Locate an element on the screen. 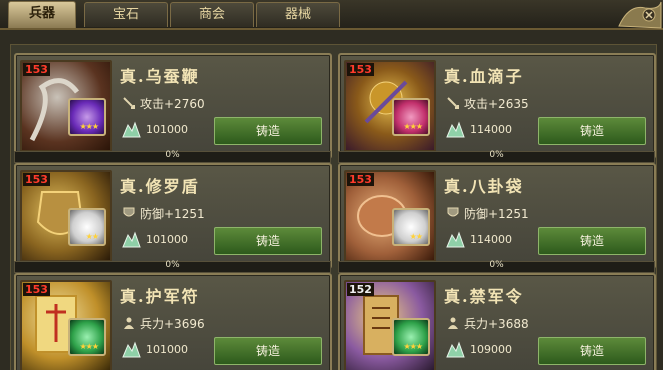  tab-gems: 宝石 is located at coordinates (126, 14).